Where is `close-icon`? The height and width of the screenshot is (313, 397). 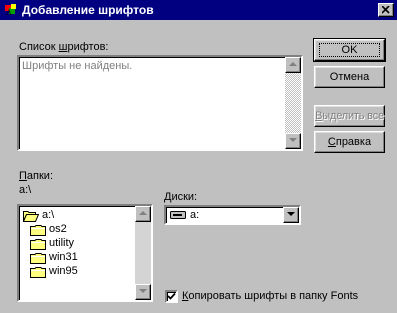
close-icon is located at coordinates (386, 10).